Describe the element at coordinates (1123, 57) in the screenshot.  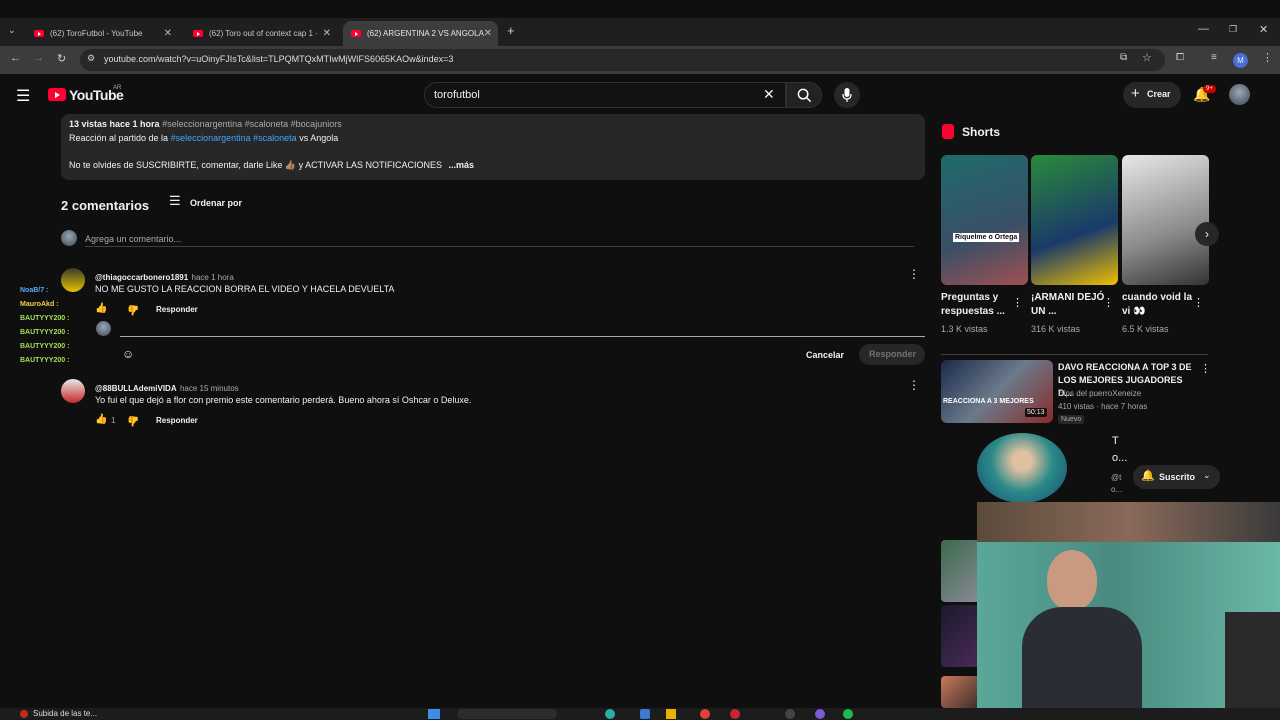
I see `install-app-icon: ⧉` at that location.